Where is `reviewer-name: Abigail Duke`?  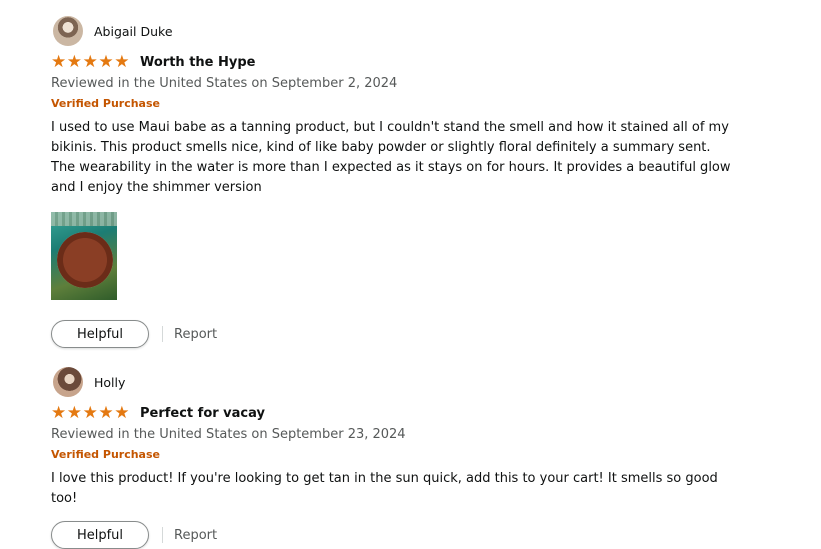 reviewer-name: Abigail Duke is located at coordinates (133, 31).